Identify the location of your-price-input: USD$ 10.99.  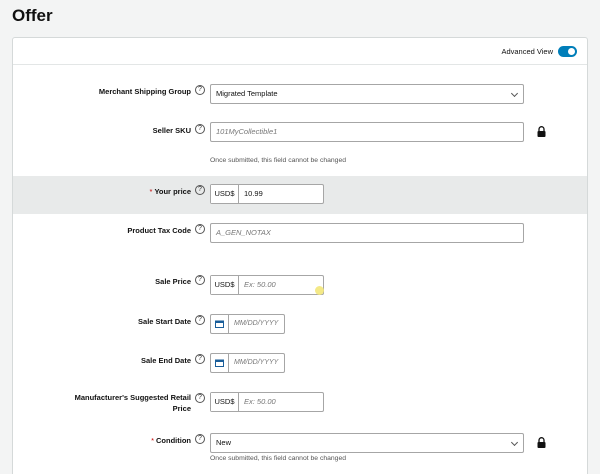
(267, 194).